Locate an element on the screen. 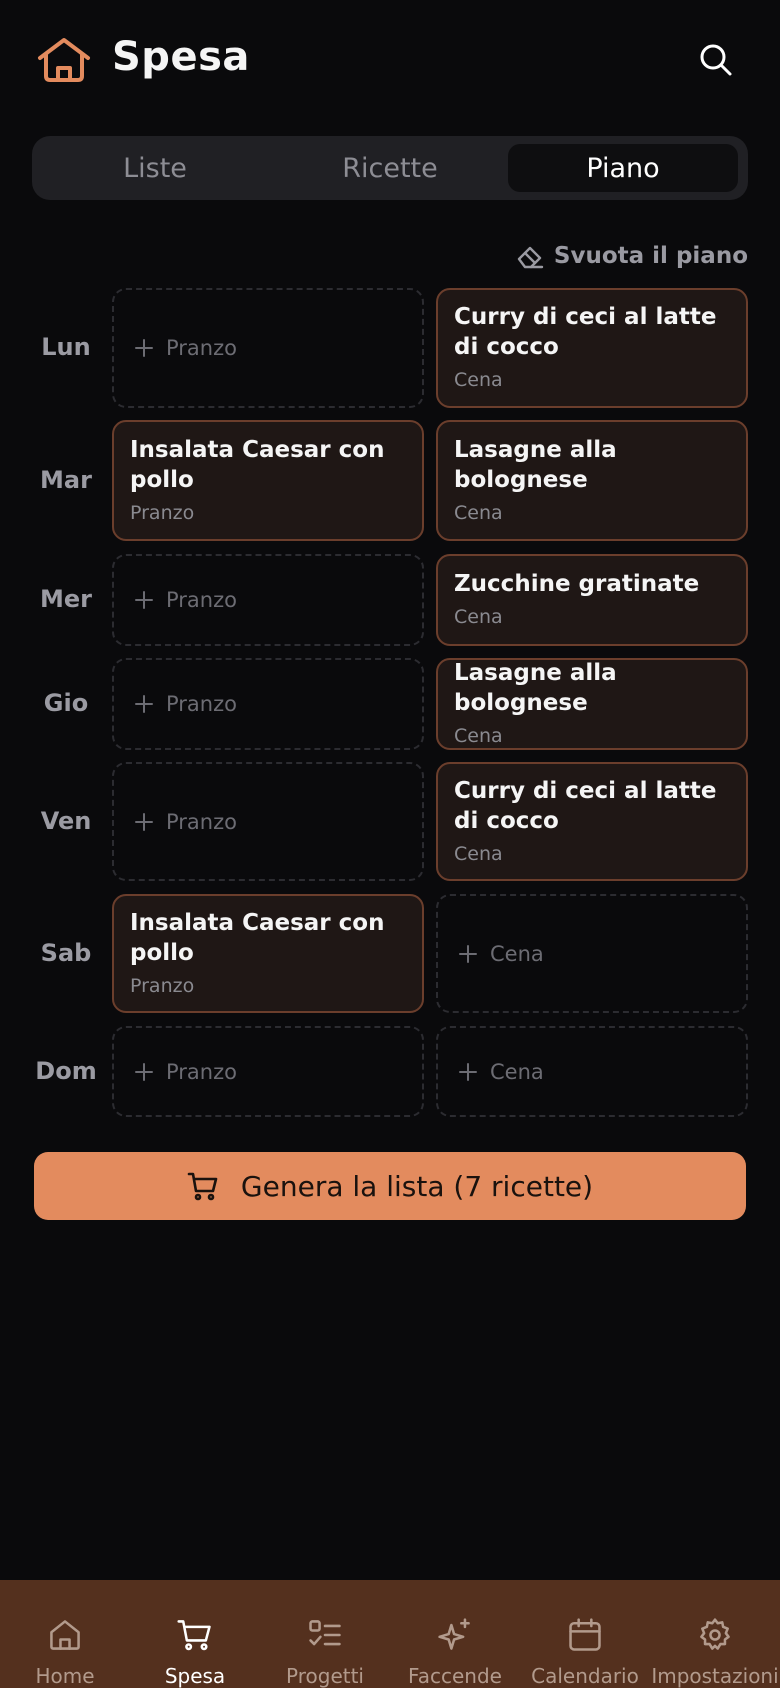 The image size is (780, 1688). day-label: Ven is located at coordinates (66, 820).